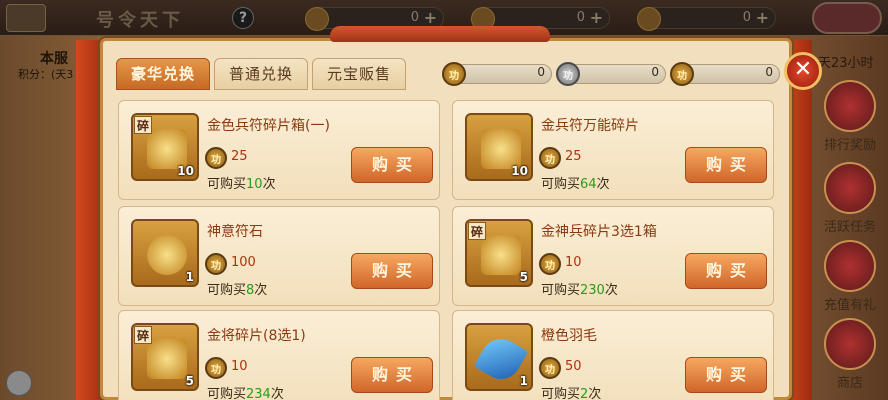 This screenshot has height=400, width=888. I want to click on active-task-label: 活跃任务, so click(849, 227).